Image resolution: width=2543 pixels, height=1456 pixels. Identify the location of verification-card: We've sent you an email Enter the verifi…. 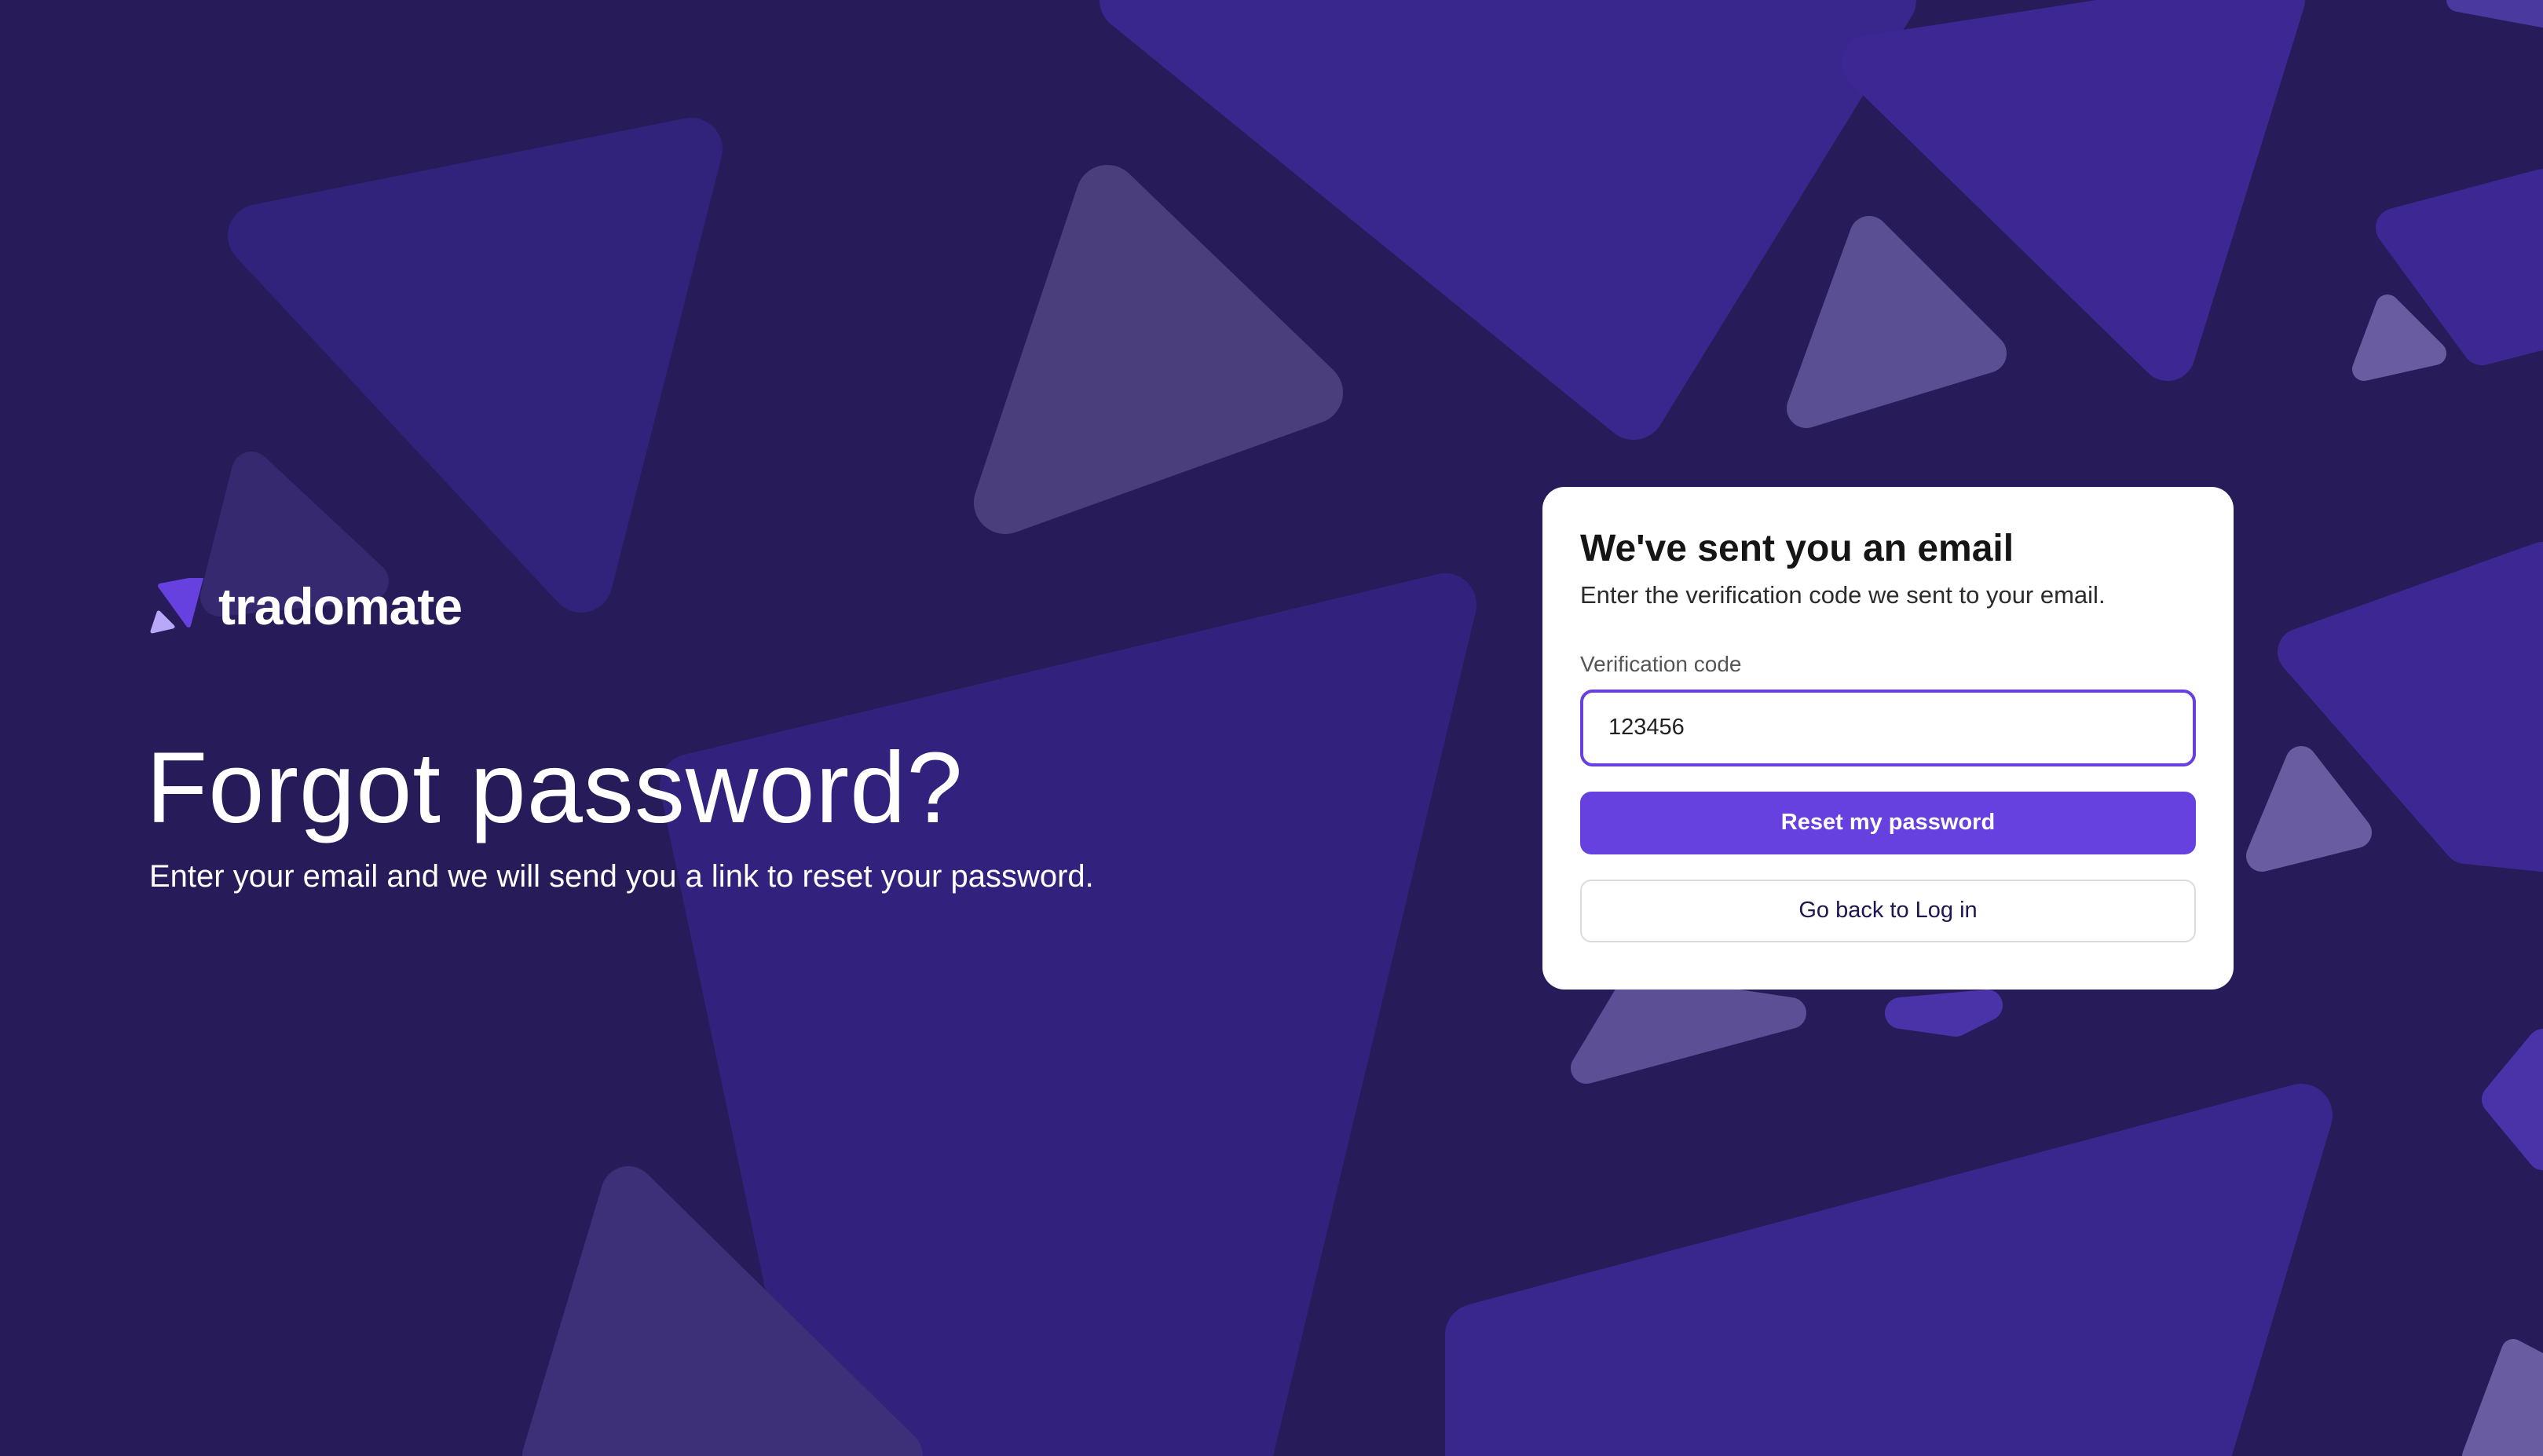
(1888, 738).